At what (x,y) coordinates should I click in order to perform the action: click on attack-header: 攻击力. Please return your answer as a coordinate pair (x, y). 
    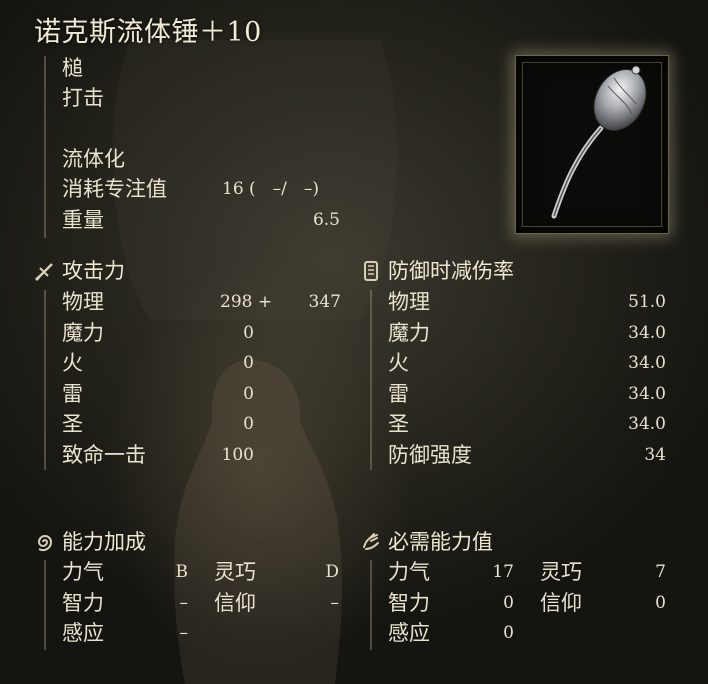
    Looking at the image, I should click on (79, 271).